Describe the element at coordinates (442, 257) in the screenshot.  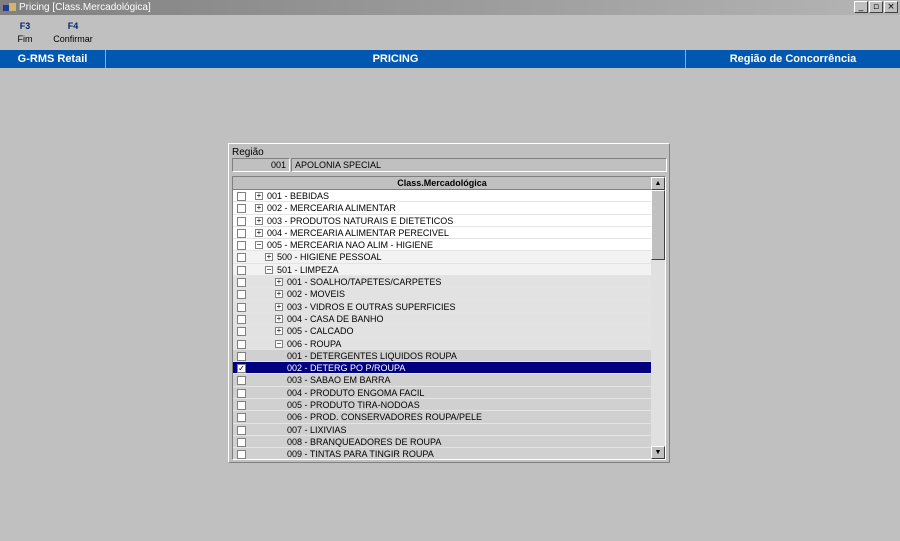
I see `tree-row: +500 - HIGIENE PESSOAL` at that location.